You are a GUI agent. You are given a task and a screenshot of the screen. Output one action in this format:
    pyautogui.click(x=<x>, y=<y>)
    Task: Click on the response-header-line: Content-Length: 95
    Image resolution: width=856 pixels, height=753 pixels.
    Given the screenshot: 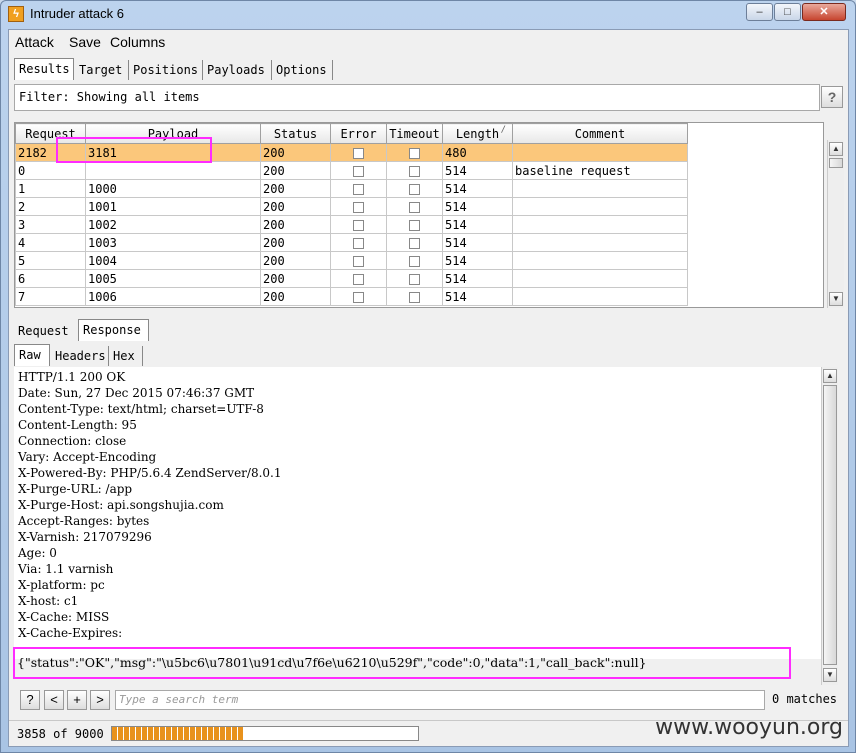 What is the action you would take?
    pyautogui.click(x=77, y=425)
    